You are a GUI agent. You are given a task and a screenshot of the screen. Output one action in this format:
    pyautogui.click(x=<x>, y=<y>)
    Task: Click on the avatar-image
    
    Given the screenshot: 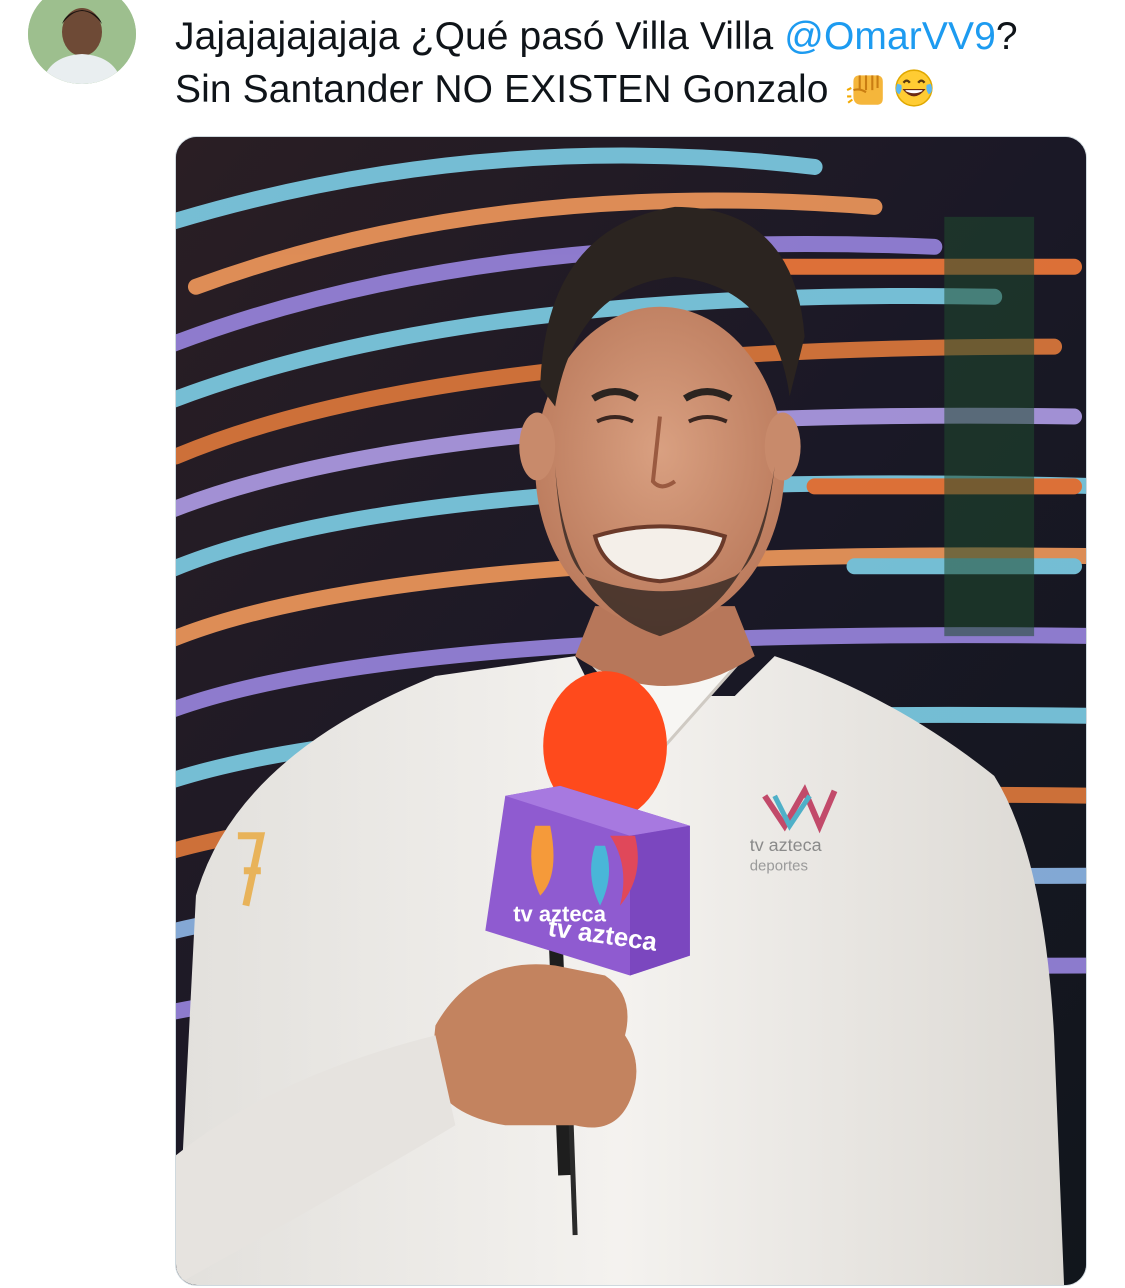 What is the action you would take?
    pyautogui.click(x=82, y=42)
    